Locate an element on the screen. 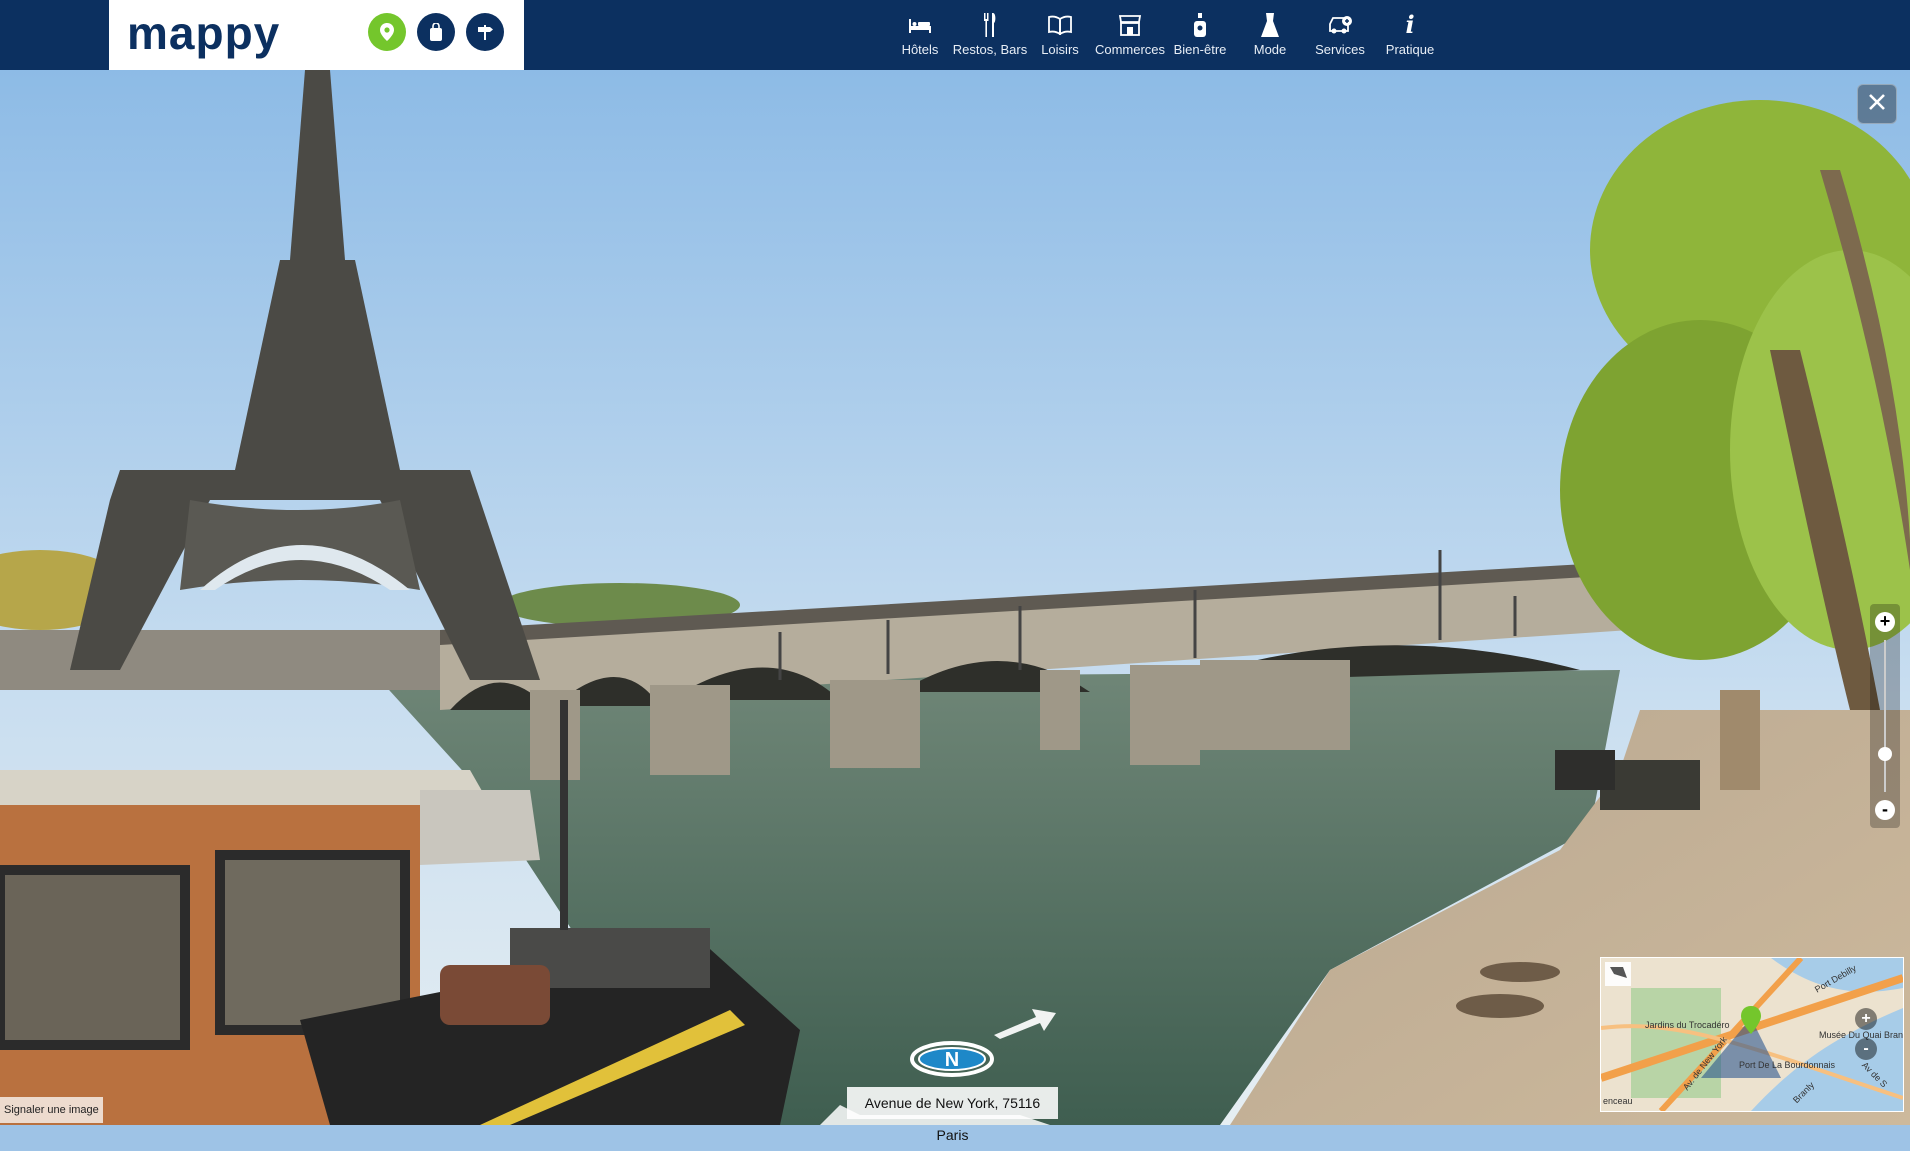 This screenshot has width=1910, height=1151. book-icon is located at coordinates (1060, 25).